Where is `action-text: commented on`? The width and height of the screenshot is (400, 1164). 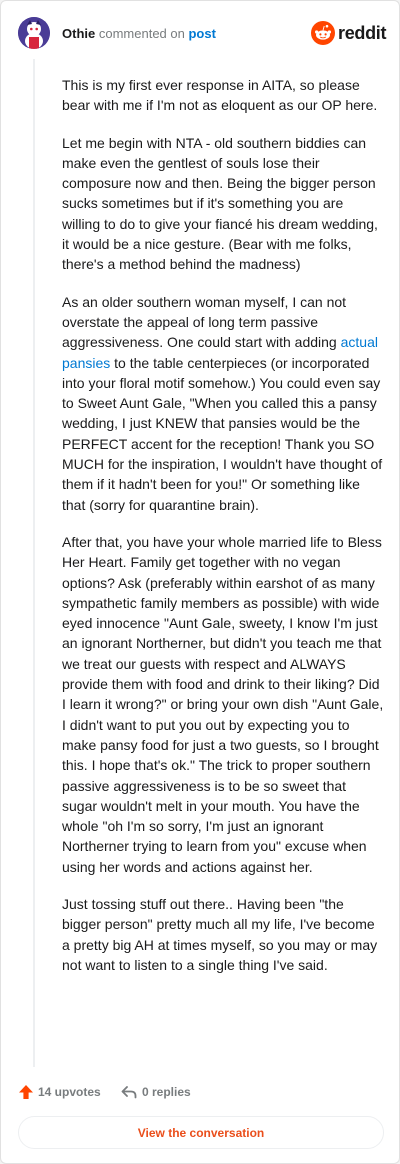
action-text: commented on is located at coordinates (141, 33).